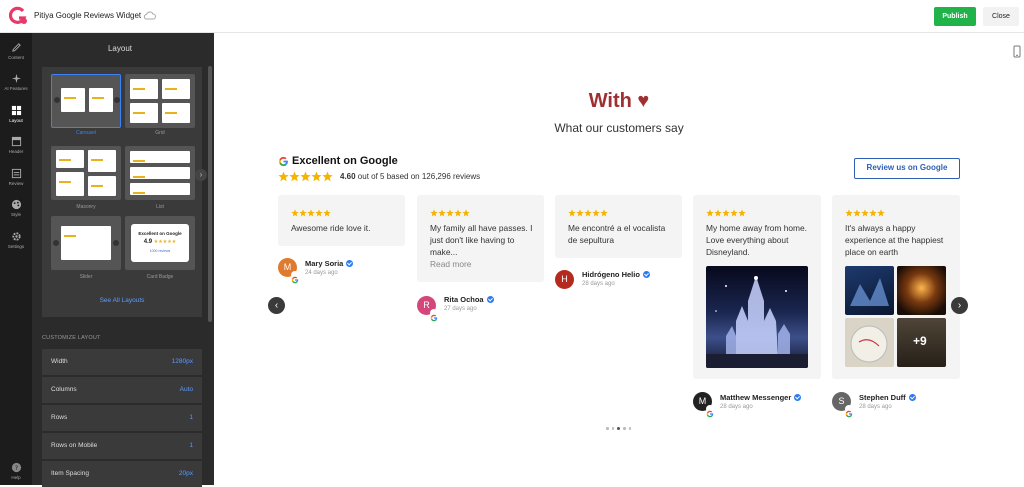 The height and width of the screenshot is (487, 1024). I want to click on review-date: 27 days ago, so click(460, 309).